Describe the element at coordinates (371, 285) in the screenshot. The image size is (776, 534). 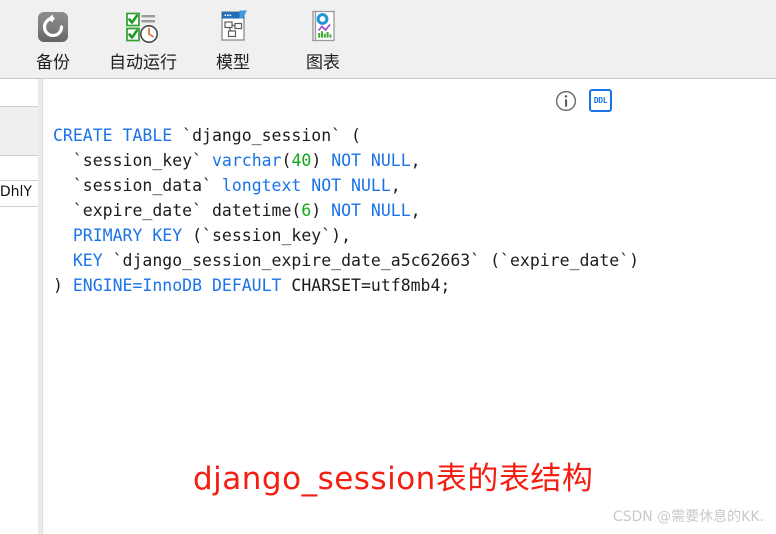
I see `sql-token: CHARSET=utf8mb4;` at that location.